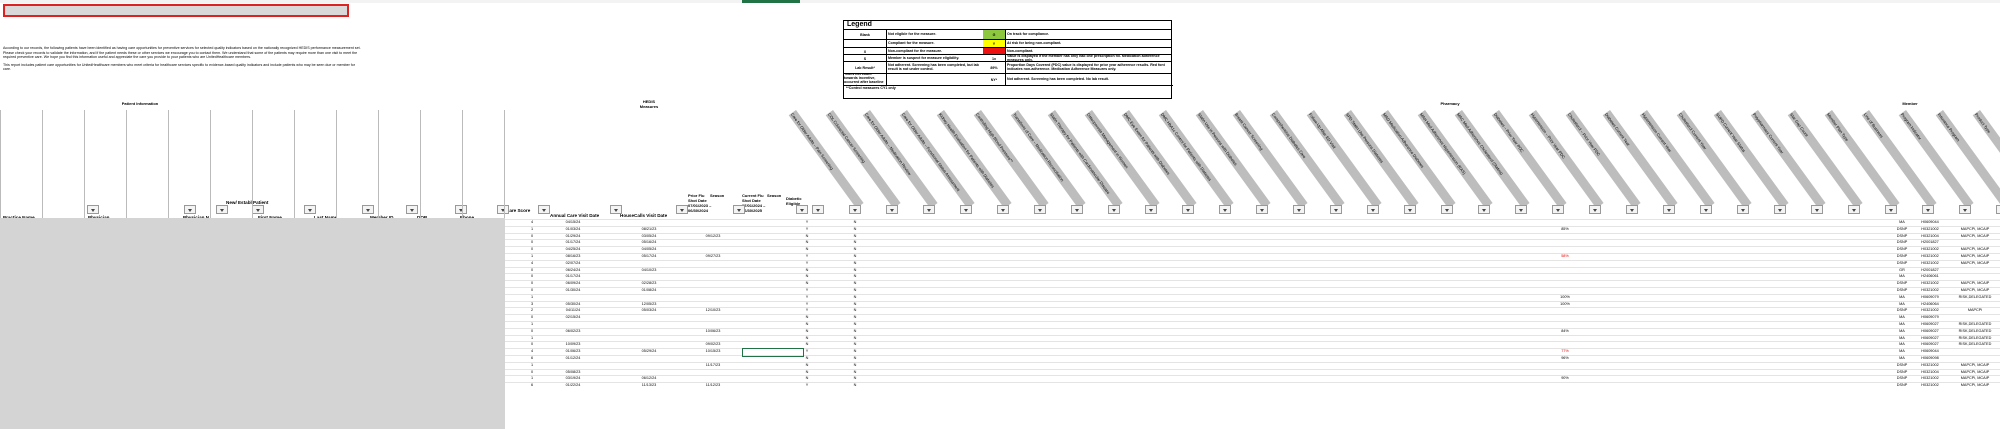 The image size is (2000, 429). What do you see at coordinates (573, 256) in the screenshot?
I see `table-cell: 08/16/23` at bounding box center [573, 256].